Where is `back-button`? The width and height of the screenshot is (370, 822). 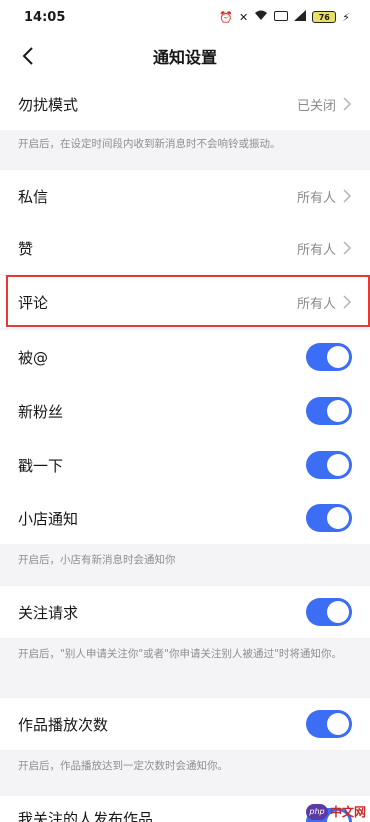
back-button is located at coordinates (28, 56).